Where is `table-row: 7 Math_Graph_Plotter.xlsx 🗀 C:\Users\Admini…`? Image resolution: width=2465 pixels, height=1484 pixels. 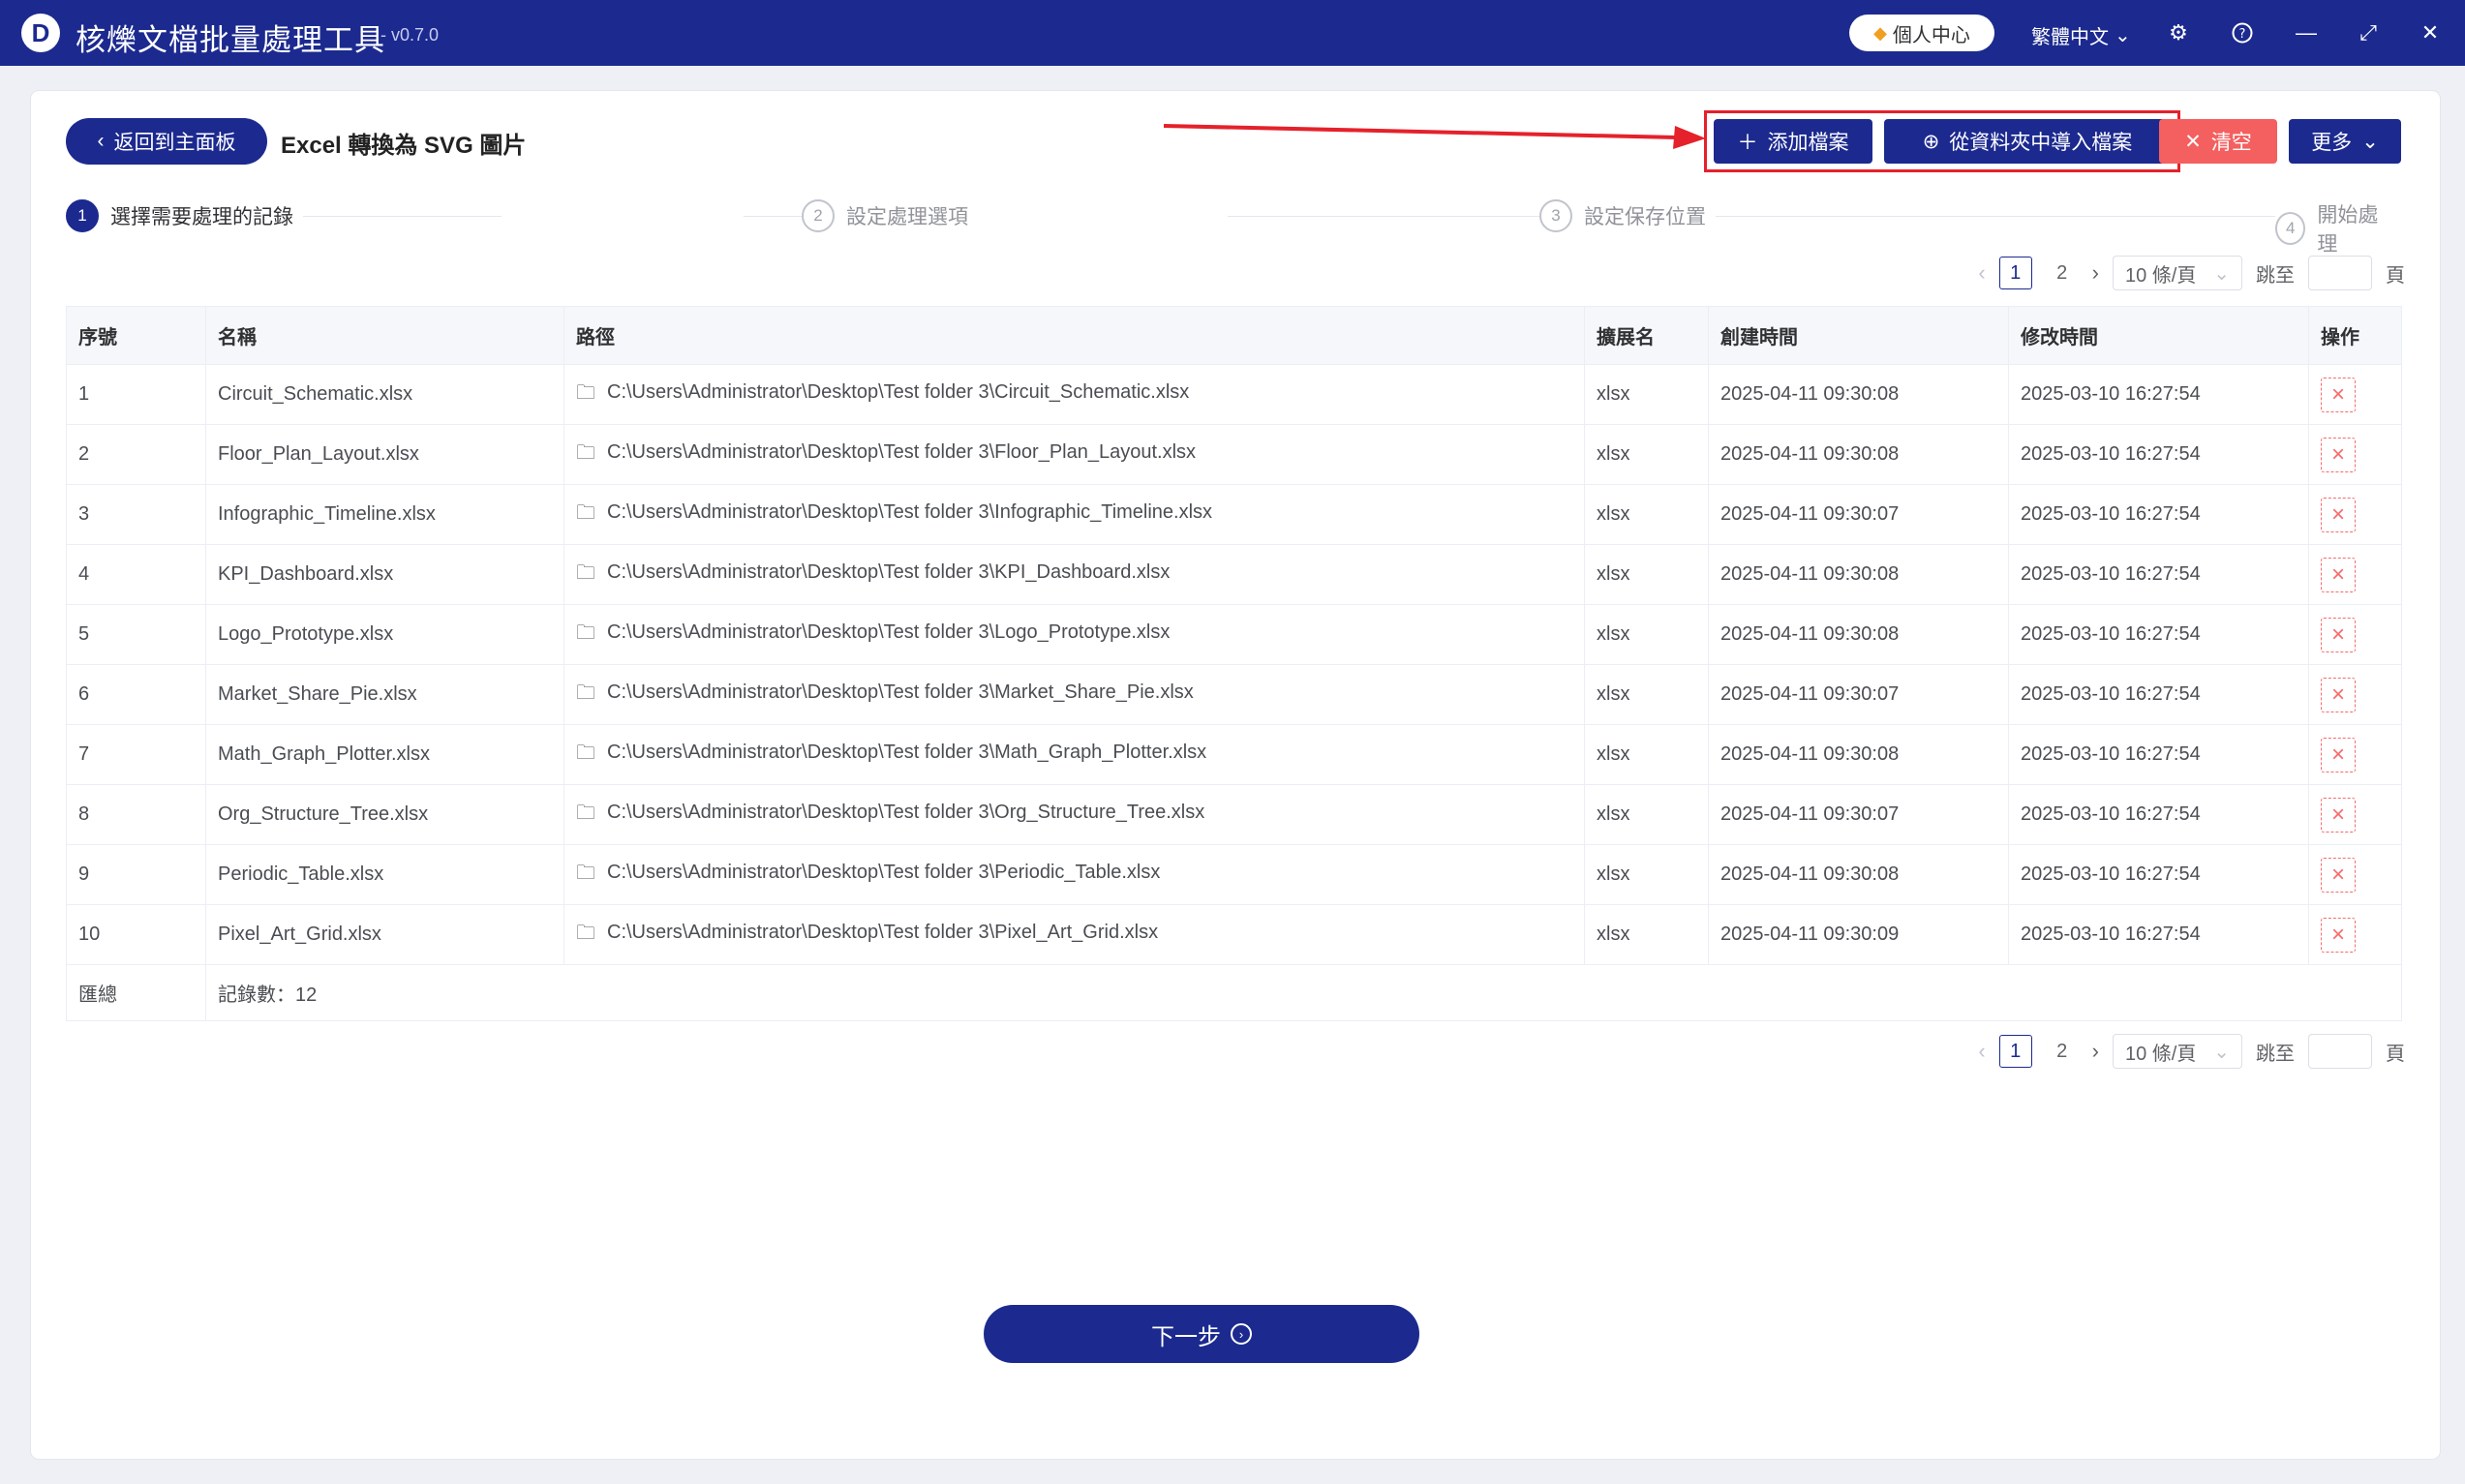 table-row: 7 Math_Graph_Plotter.xlsx 🗀 C:\Users\Admini… is located at coordinates (1234, 754).